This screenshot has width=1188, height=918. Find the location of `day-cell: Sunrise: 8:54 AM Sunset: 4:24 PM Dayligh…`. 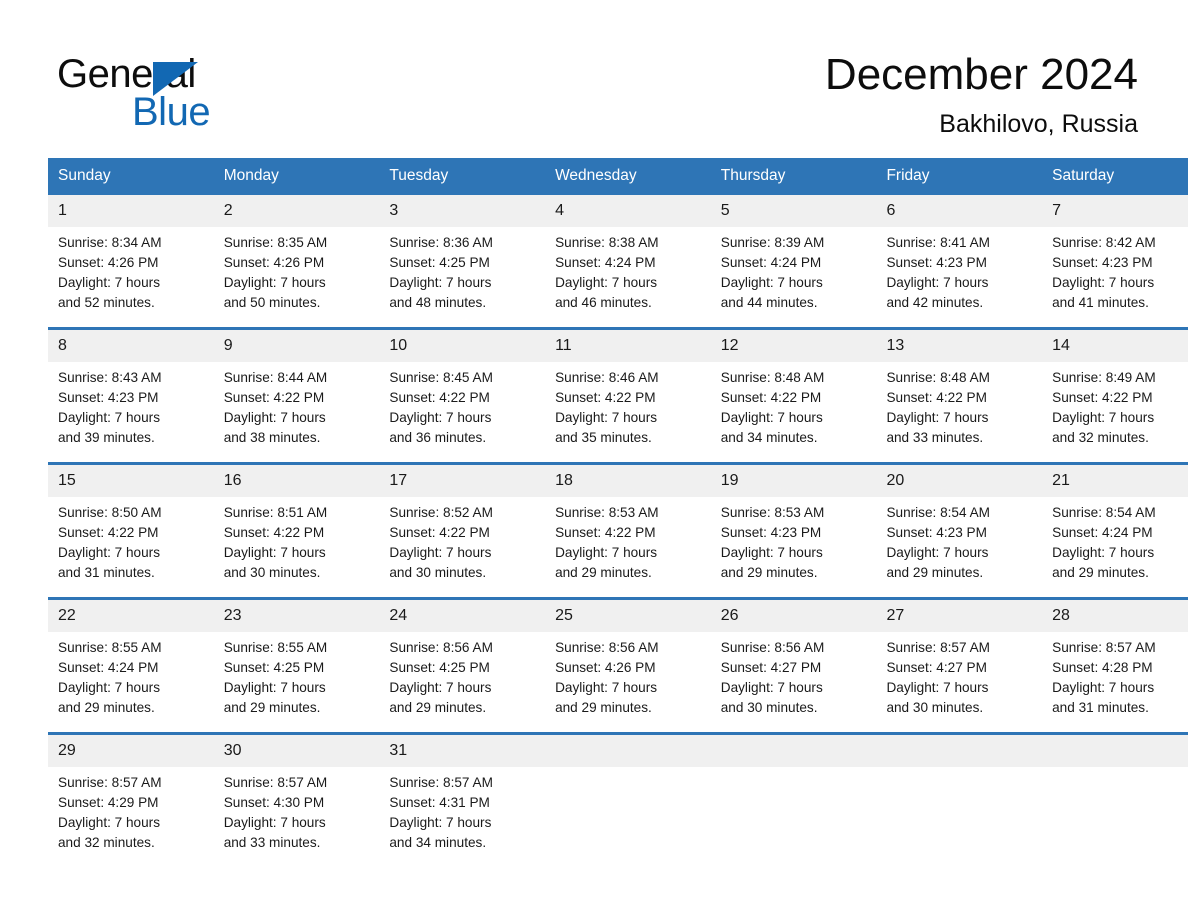

day-cell: Sunrise: 8:54 AM Sunset: 4:24 PM Dayligh… is located at coordinates (1115, 548).